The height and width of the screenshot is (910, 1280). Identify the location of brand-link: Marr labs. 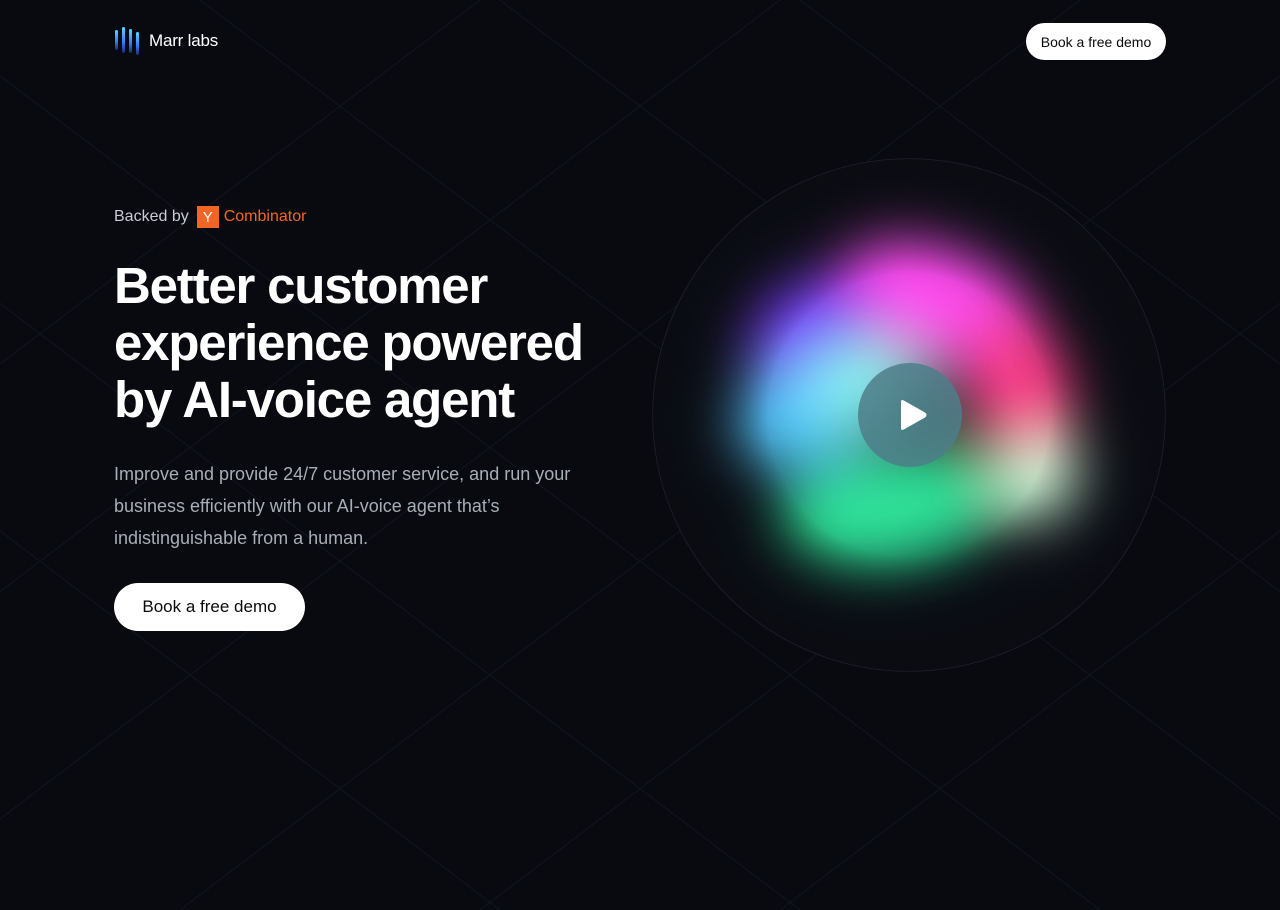
(166, 41).